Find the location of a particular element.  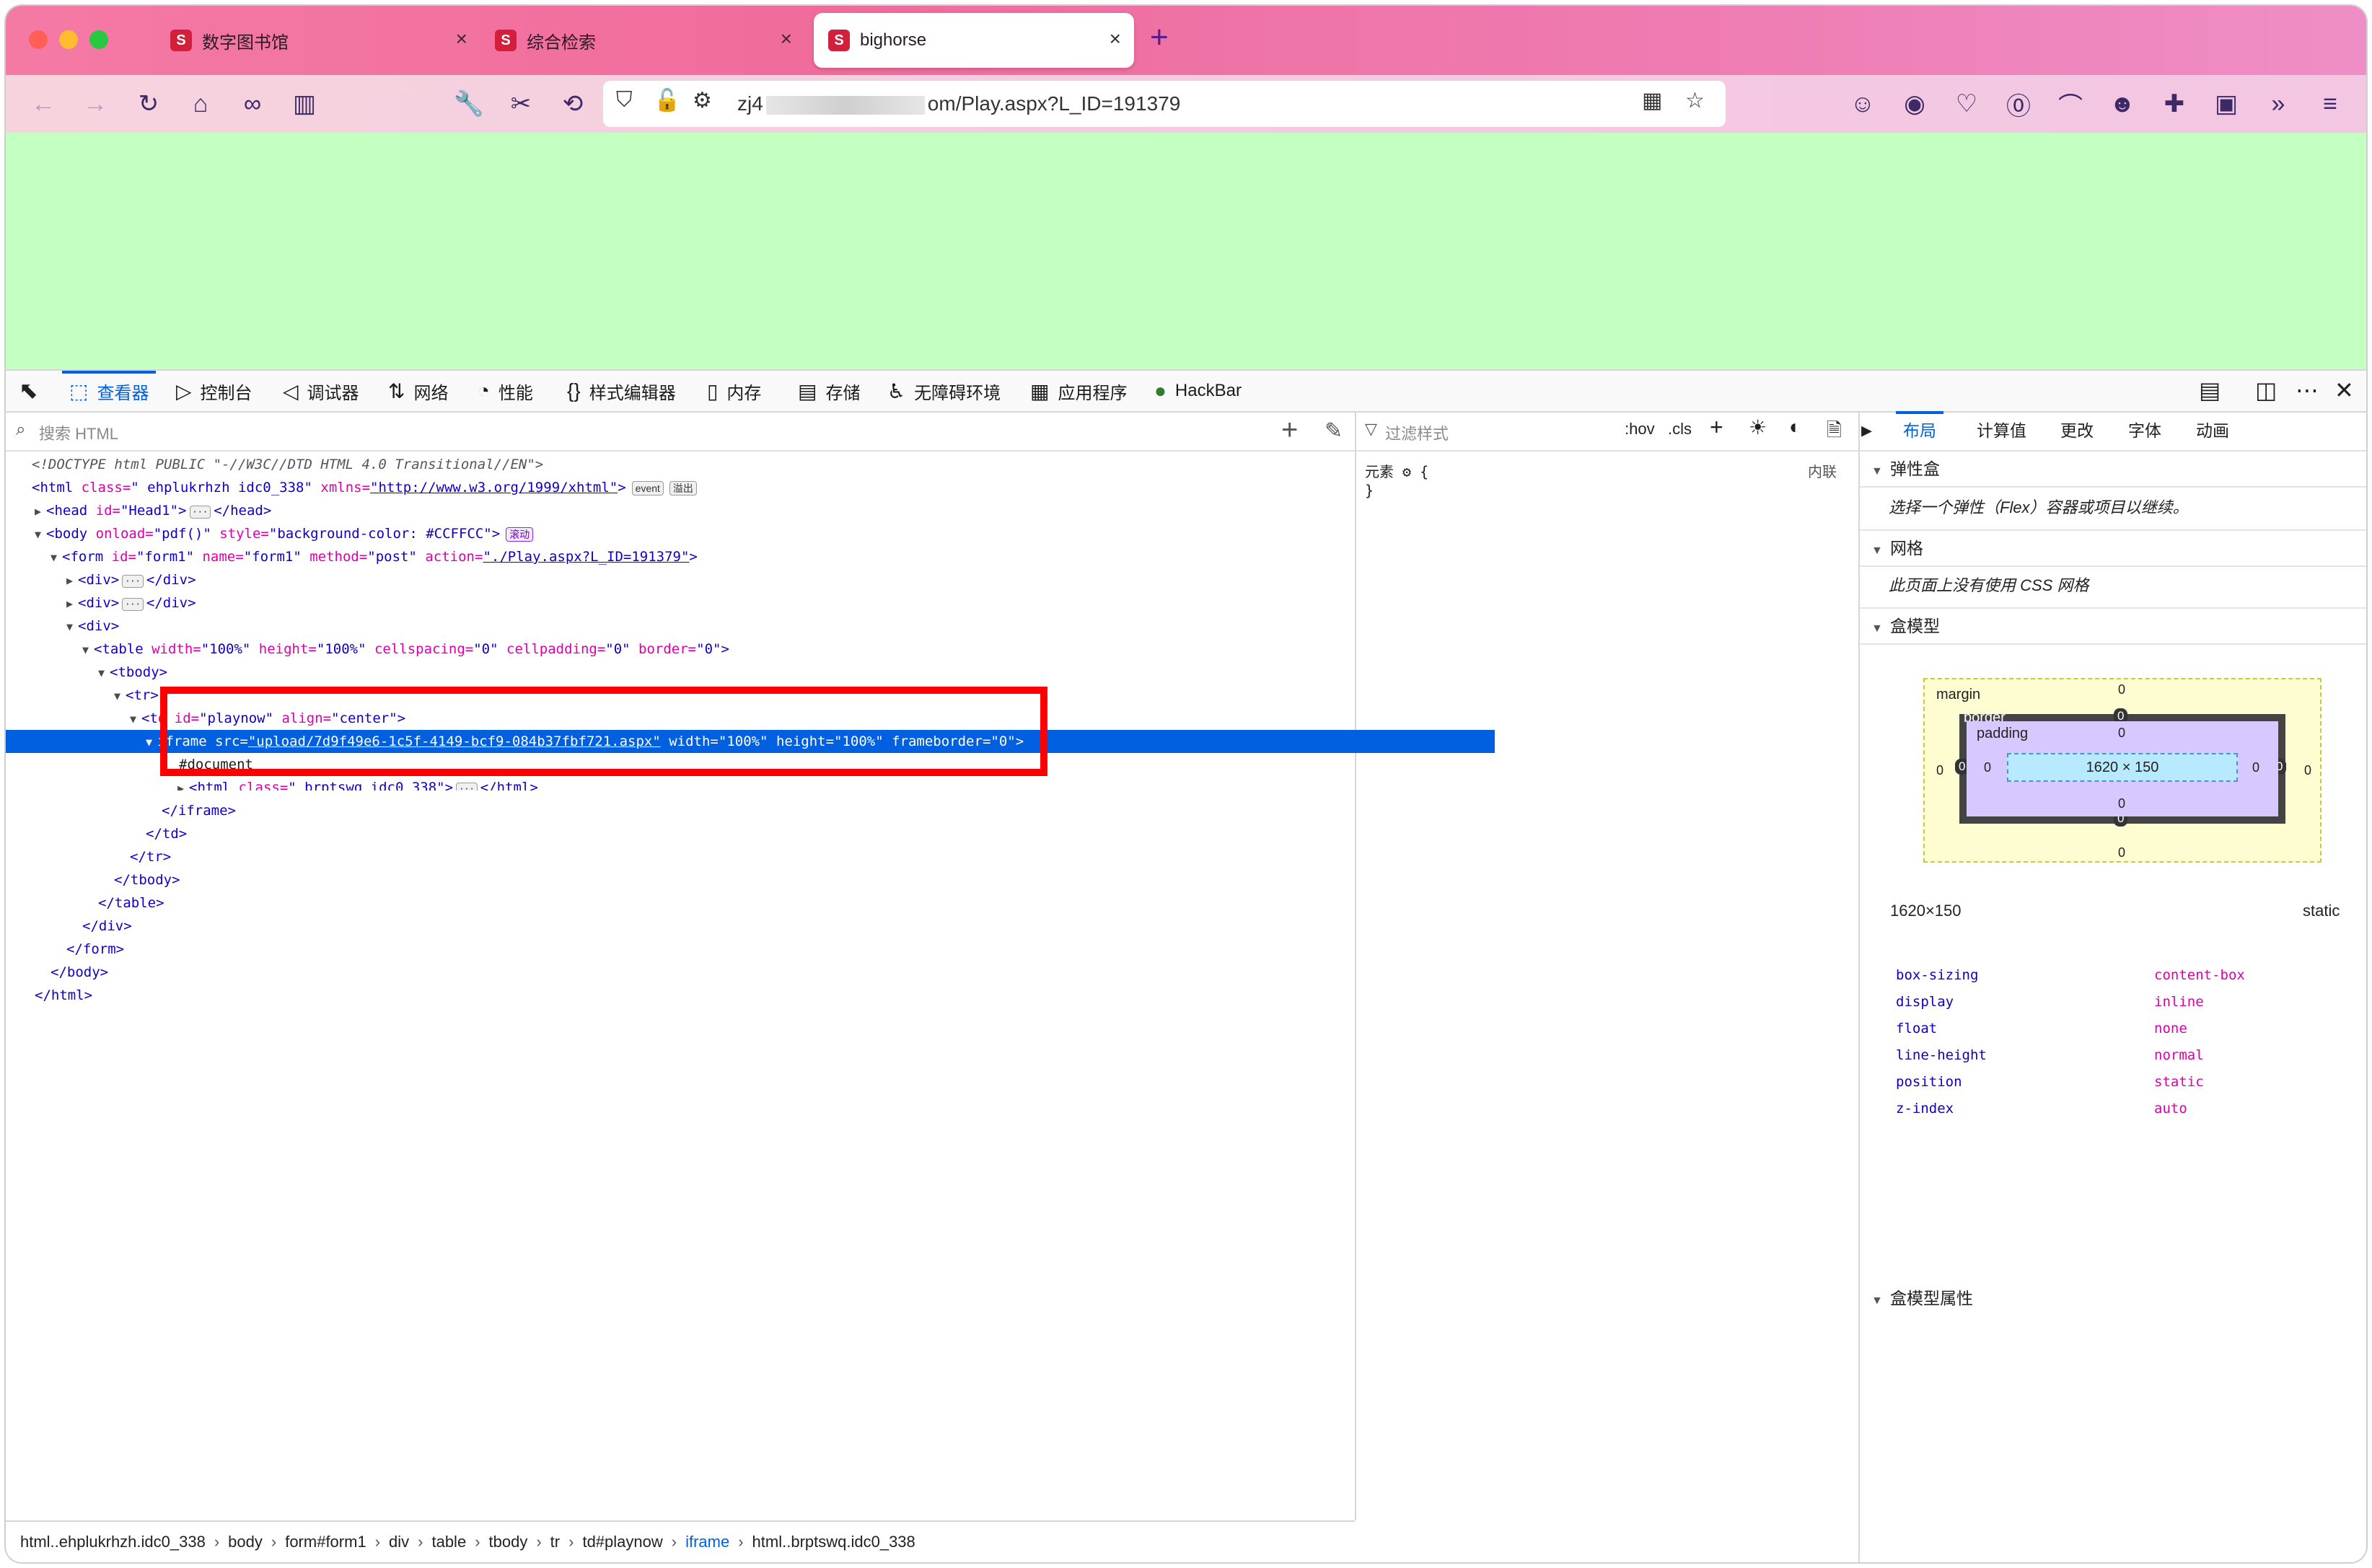

html-search-input: 搜索 HTML is located at coordinates (78, 433).